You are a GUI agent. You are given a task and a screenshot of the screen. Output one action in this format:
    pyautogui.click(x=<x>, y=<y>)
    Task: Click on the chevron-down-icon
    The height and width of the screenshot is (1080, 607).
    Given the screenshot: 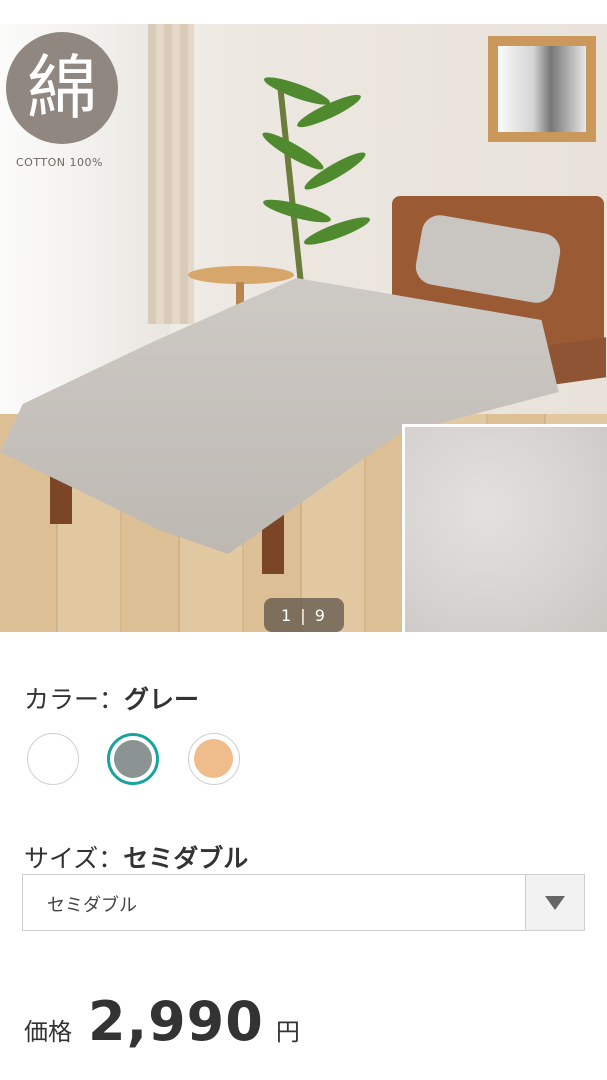 What is the action you would take?
    pyautogui.click(x=555, y=902)
    